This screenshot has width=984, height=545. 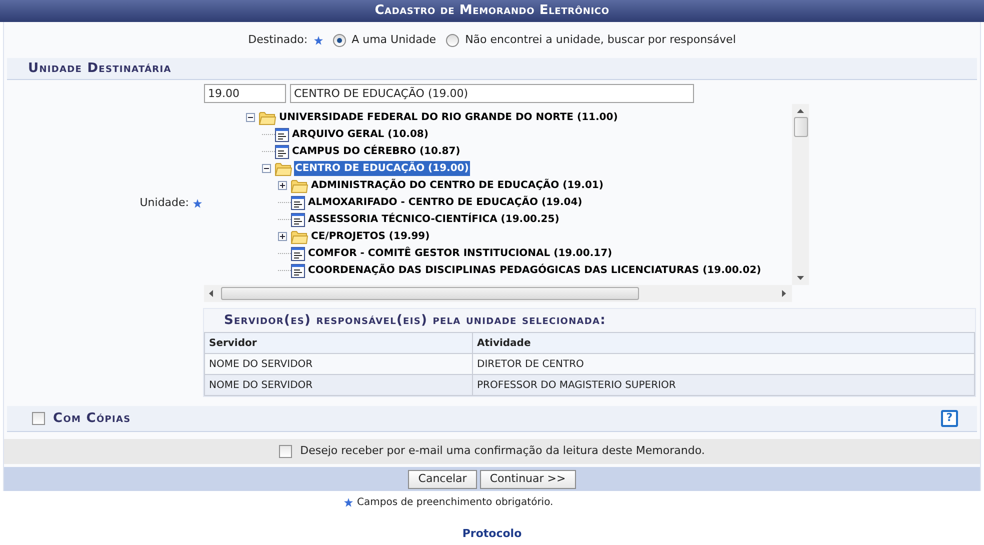 What do you see at coordinates (360, 134) in the screenshot?
I see `tree-item: ARQUIVO GERAL (10.08)` at bounding box center [360, 134].